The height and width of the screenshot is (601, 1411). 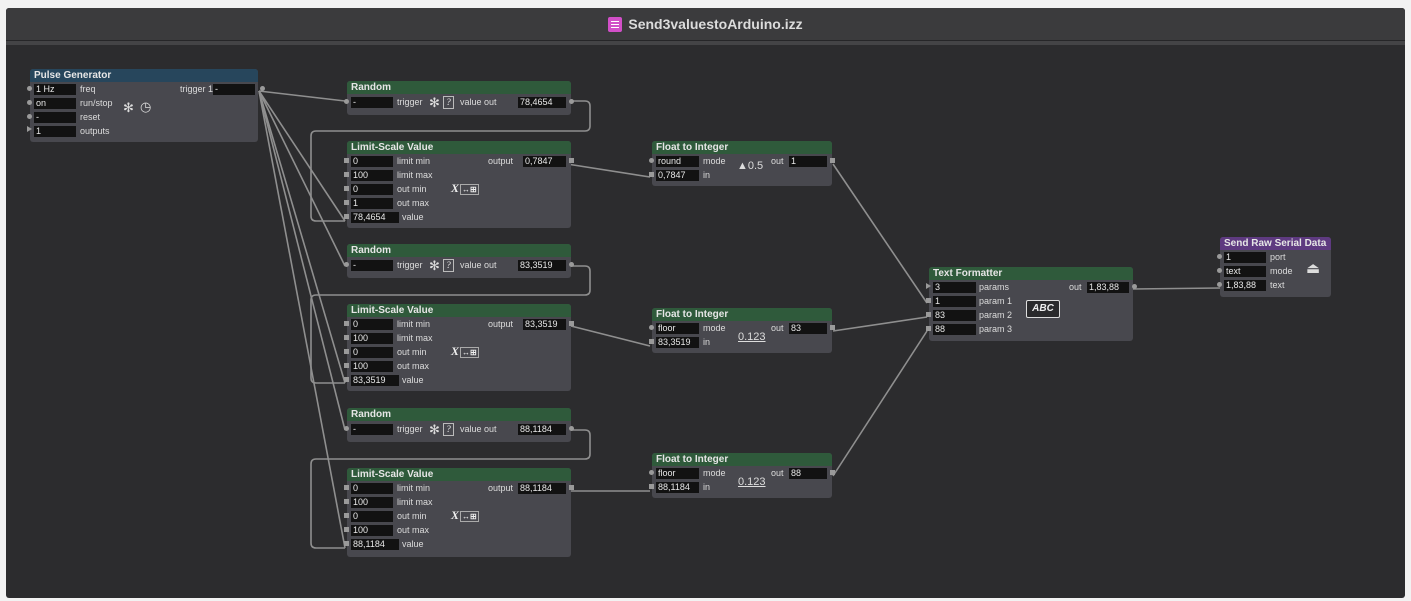 I want to click on mode-field: text, so click(x=1245, y=271).